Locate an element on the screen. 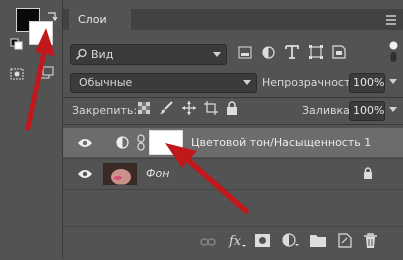  annotation-arrow is located at coordinates (207, 178).